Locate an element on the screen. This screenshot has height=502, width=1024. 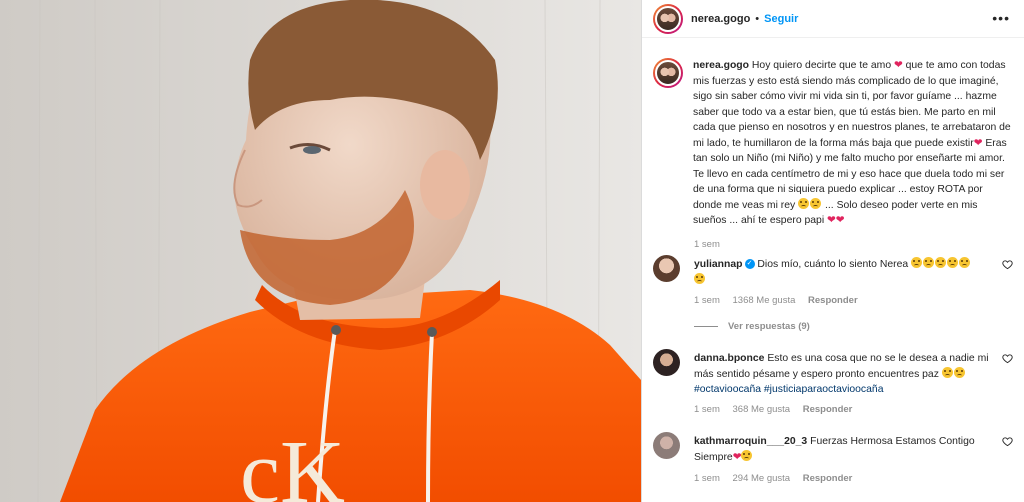
comment-likes: 294 Me gusta is located at coordinates (762, 478).